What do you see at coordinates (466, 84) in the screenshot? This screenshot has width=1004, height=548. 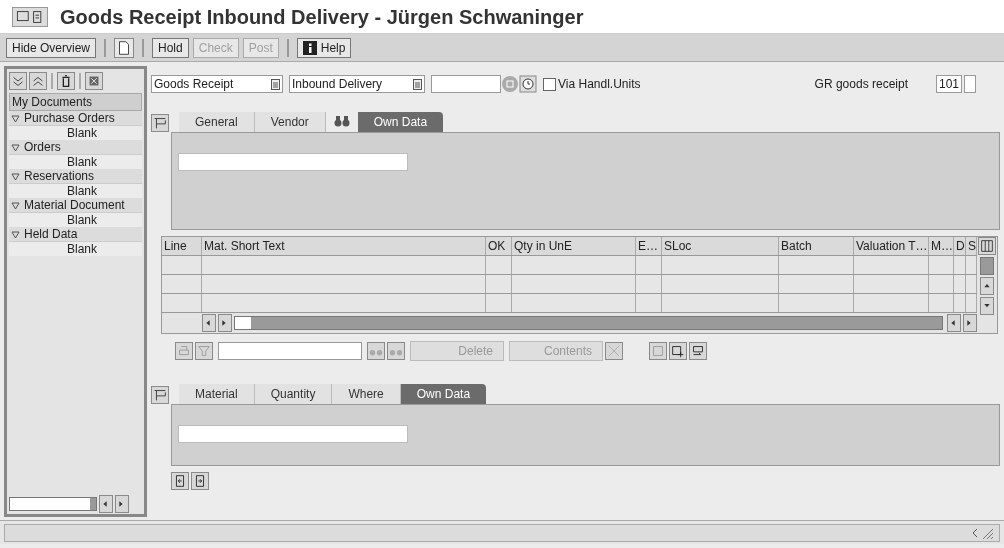 I see `document-field` at bounding box center [466, 84].